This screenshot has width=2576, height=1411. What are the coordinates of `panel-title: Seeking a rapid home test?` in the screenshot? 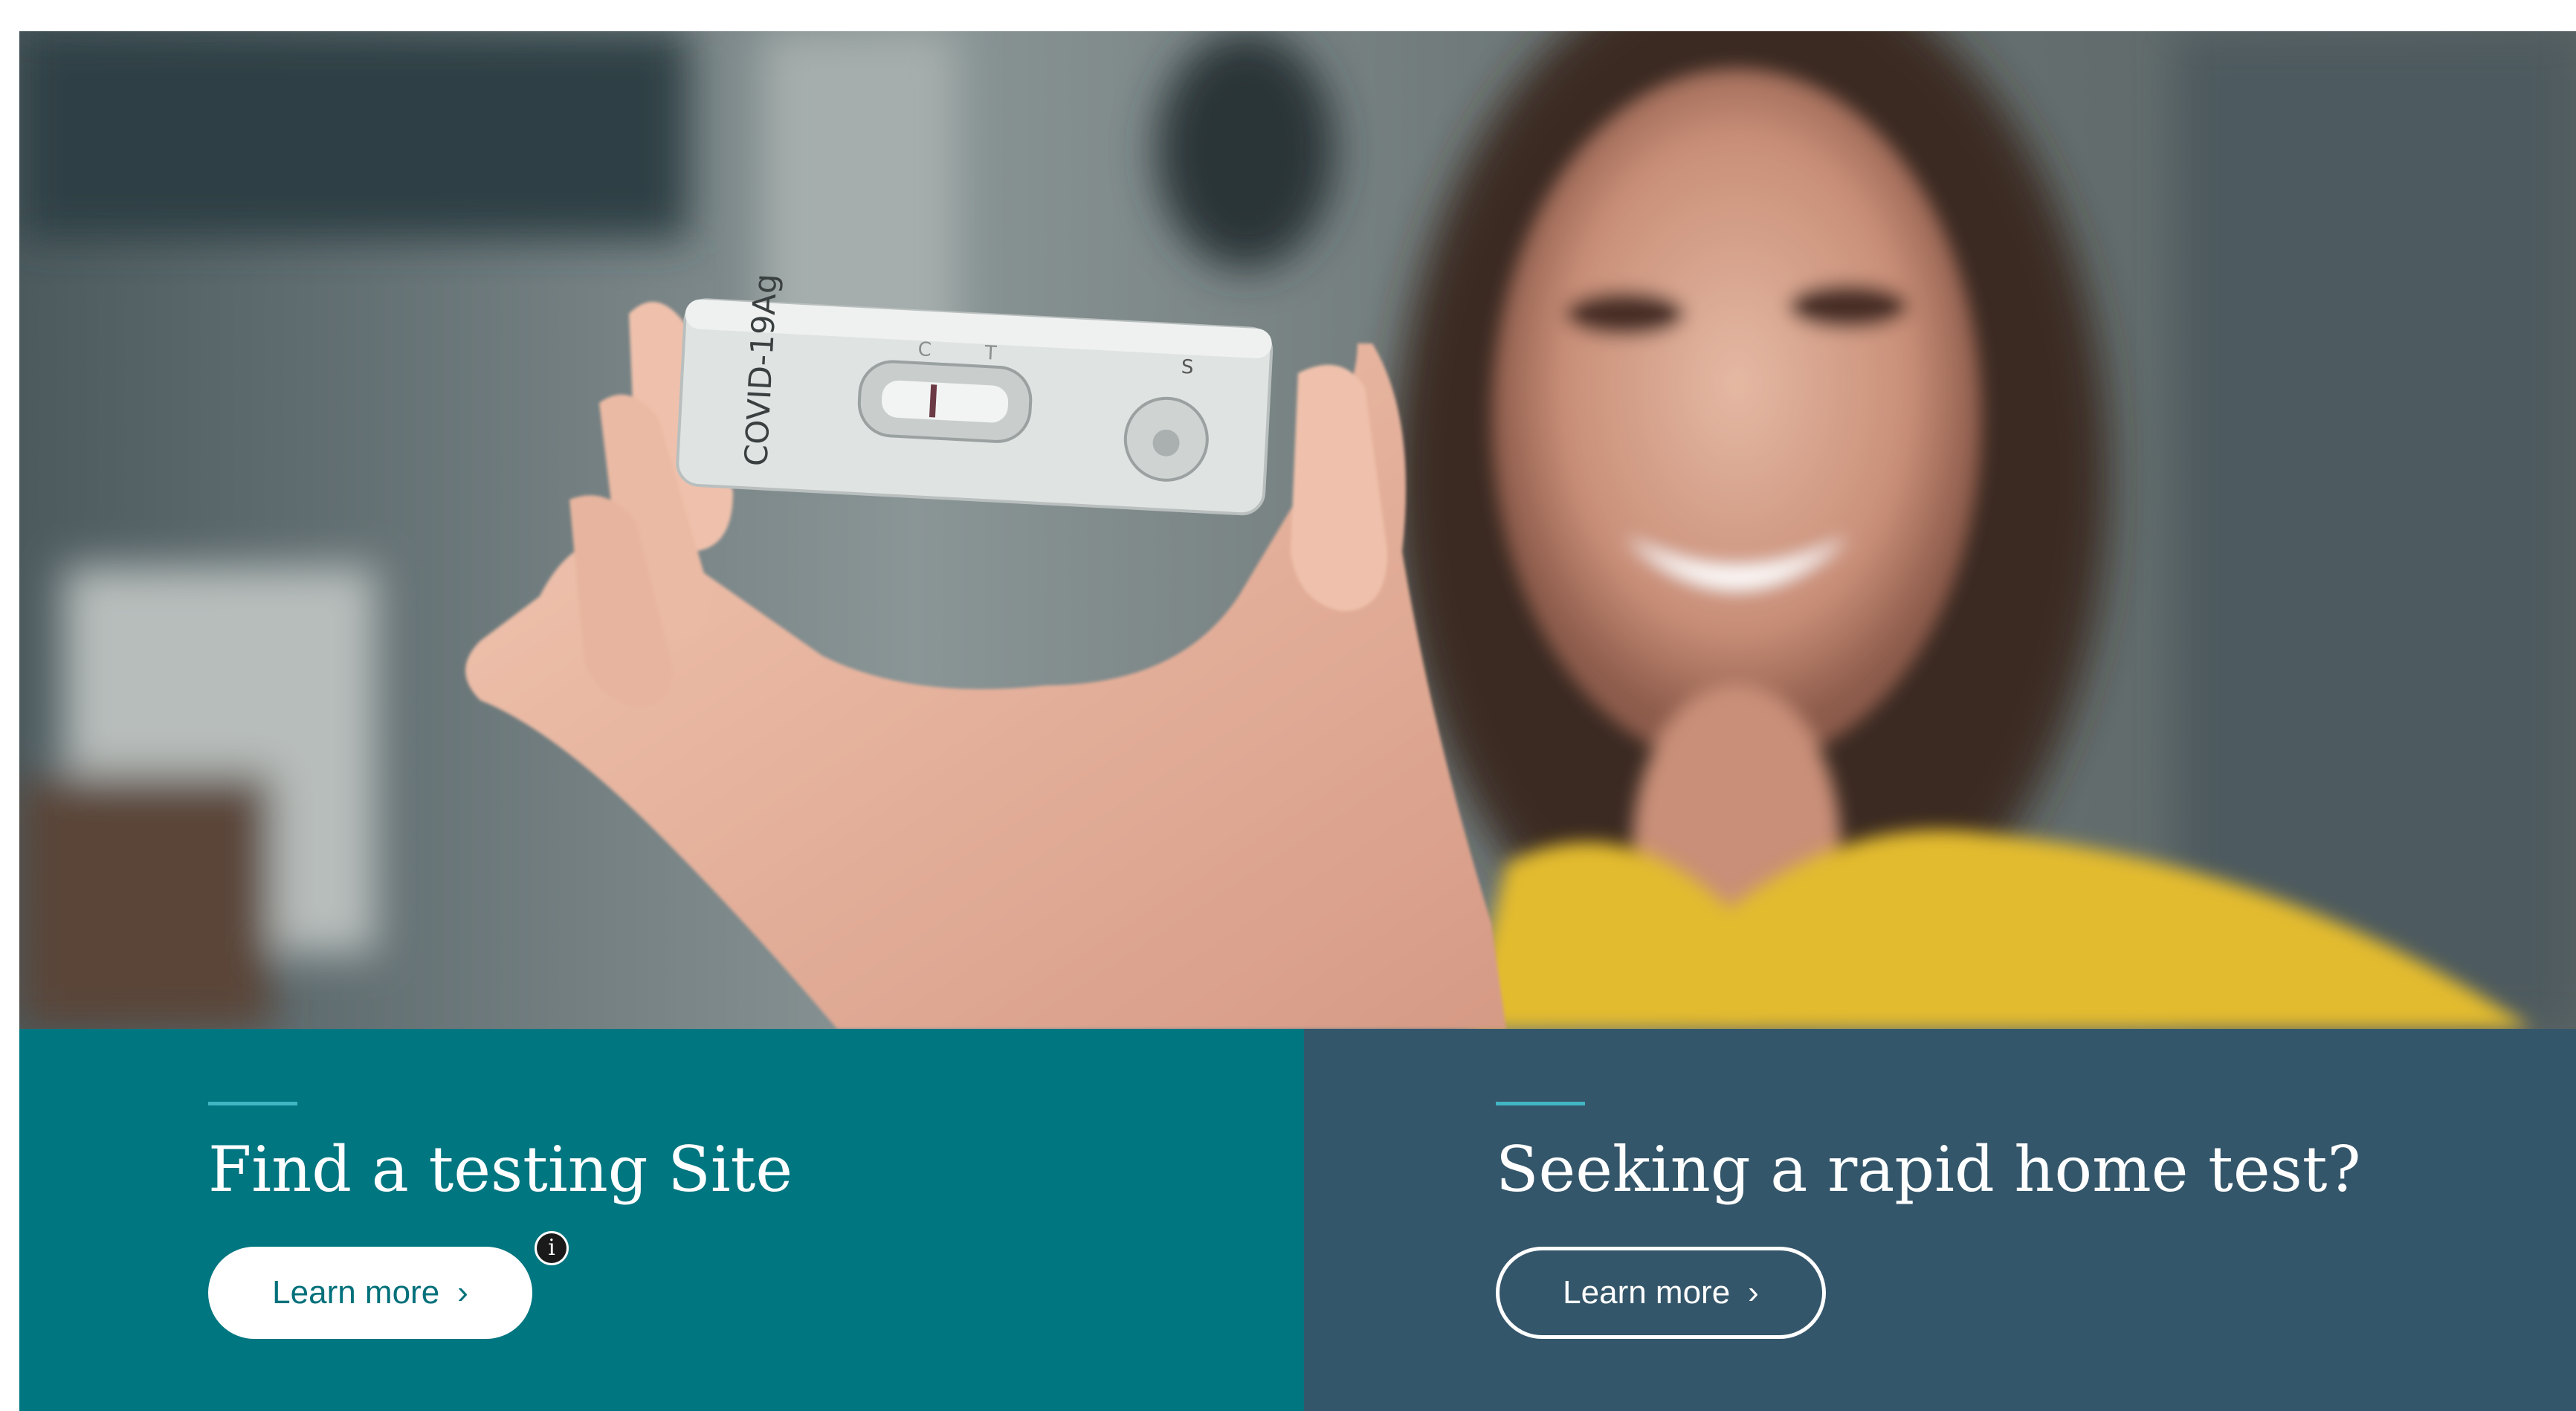 It's located at (1928, 1169).